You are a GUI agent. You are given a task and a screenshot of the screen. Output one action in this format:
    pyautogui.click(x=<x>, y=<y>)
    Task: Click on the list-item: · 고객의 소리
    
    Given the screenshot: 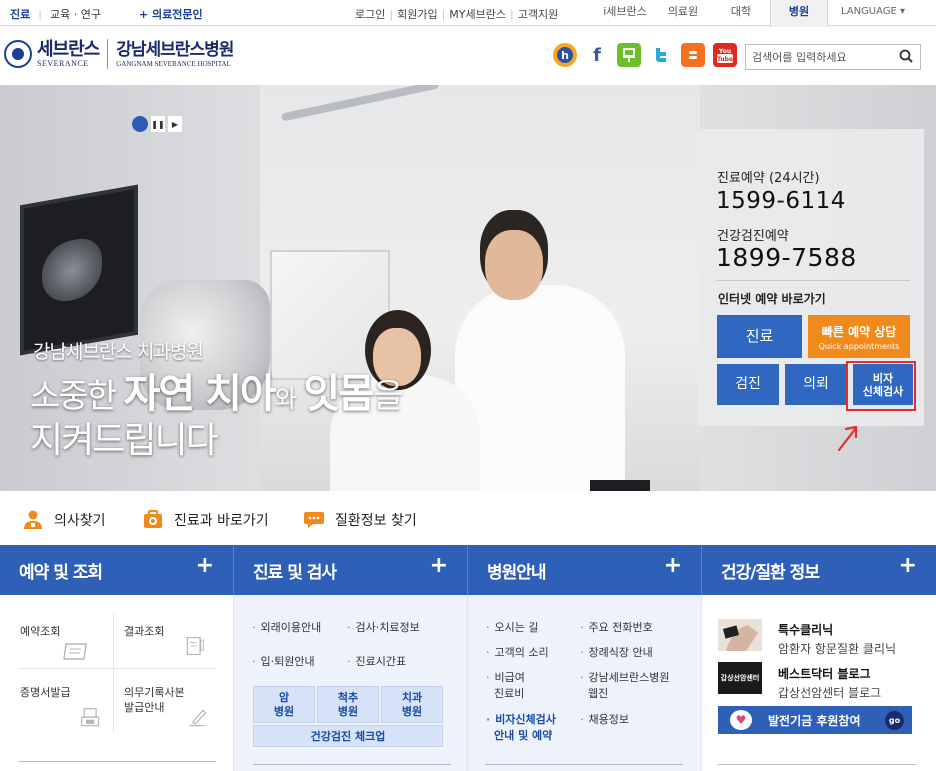 What is the action you would take?
    pyautogui.click(x=517, y=652)
    